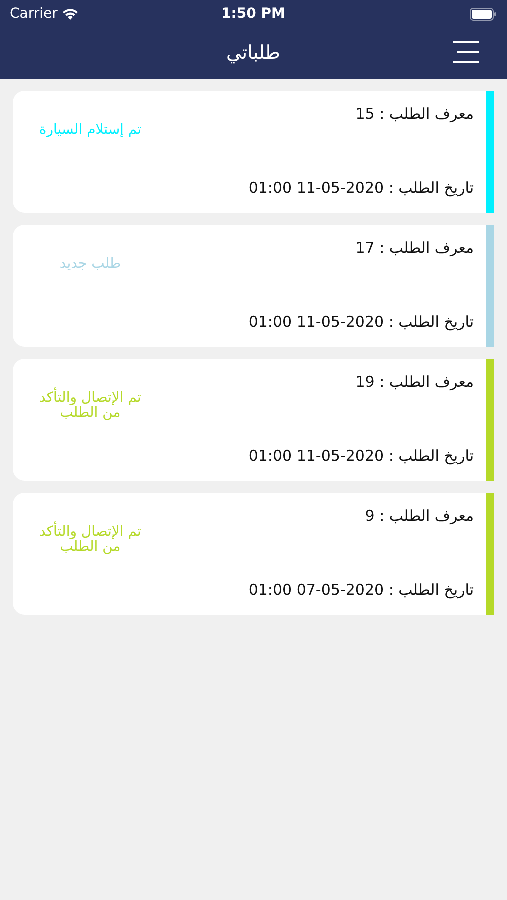 The image size is (507, 900). What do you see at coordinates (414, 114) in the screenshot?
I see `order-id: معرف الطلب : 15` at bounding box center [414, 114].